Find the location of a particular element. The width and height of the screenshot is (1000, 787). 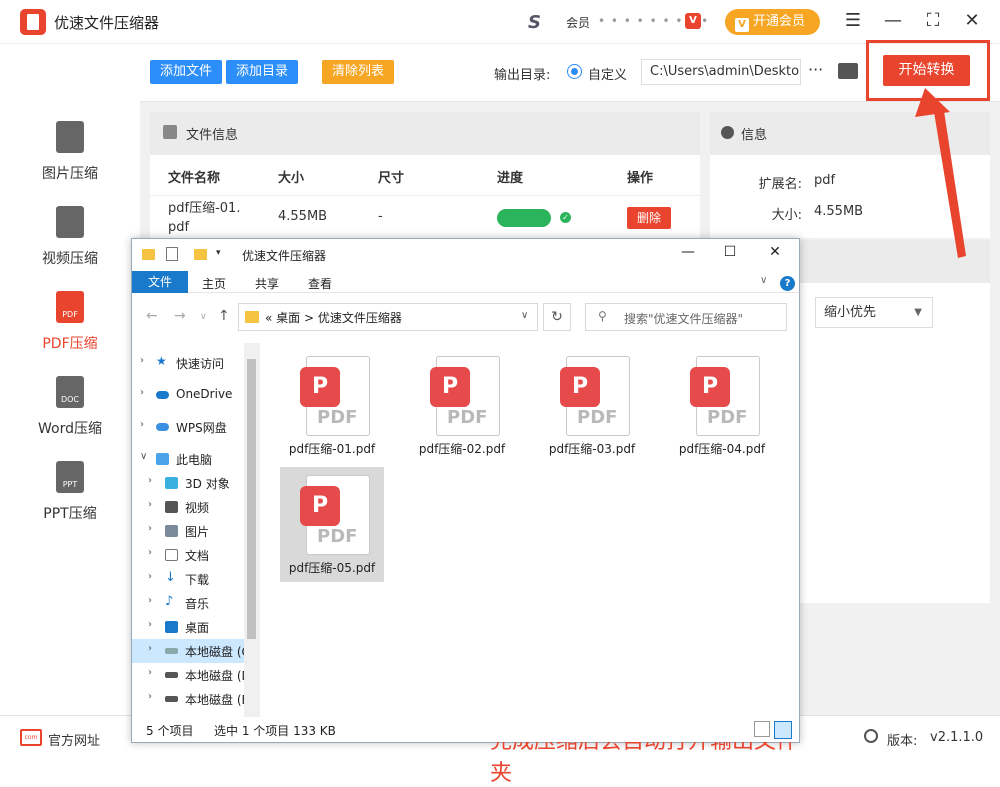

nav-item-music: › ♪ 音乐 is located at coordinates (196, 603).